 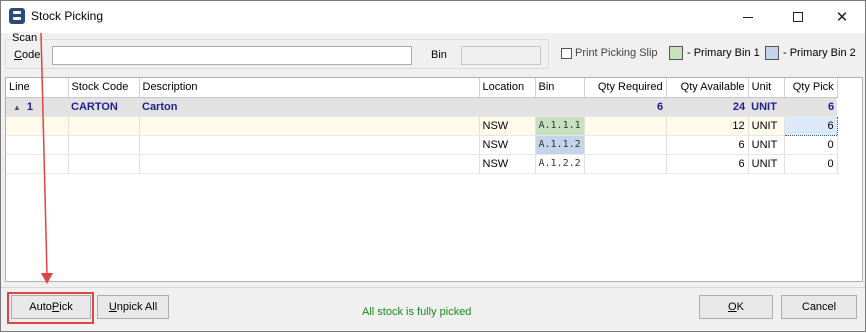 I want to click on row-qty-available: 12, so click(x=707, y=126).